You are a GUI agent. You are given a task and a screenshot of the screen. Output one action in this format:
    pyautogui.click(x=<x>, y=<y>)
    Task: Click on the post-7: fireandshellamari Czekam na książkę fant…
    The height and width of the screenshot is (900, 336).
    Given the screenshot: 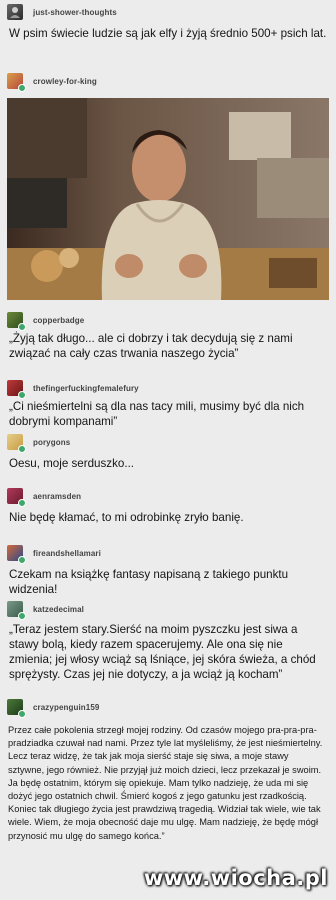 What is the action you would take?
    pyautogui.click(x=168, y=571)
    